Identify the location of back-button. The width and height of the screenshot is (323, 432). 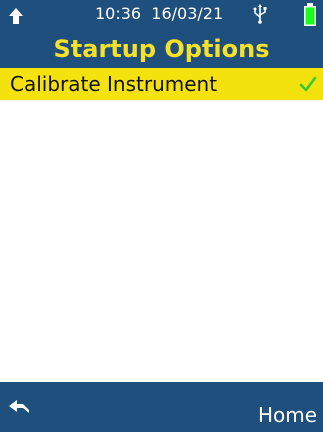
(19, 407).